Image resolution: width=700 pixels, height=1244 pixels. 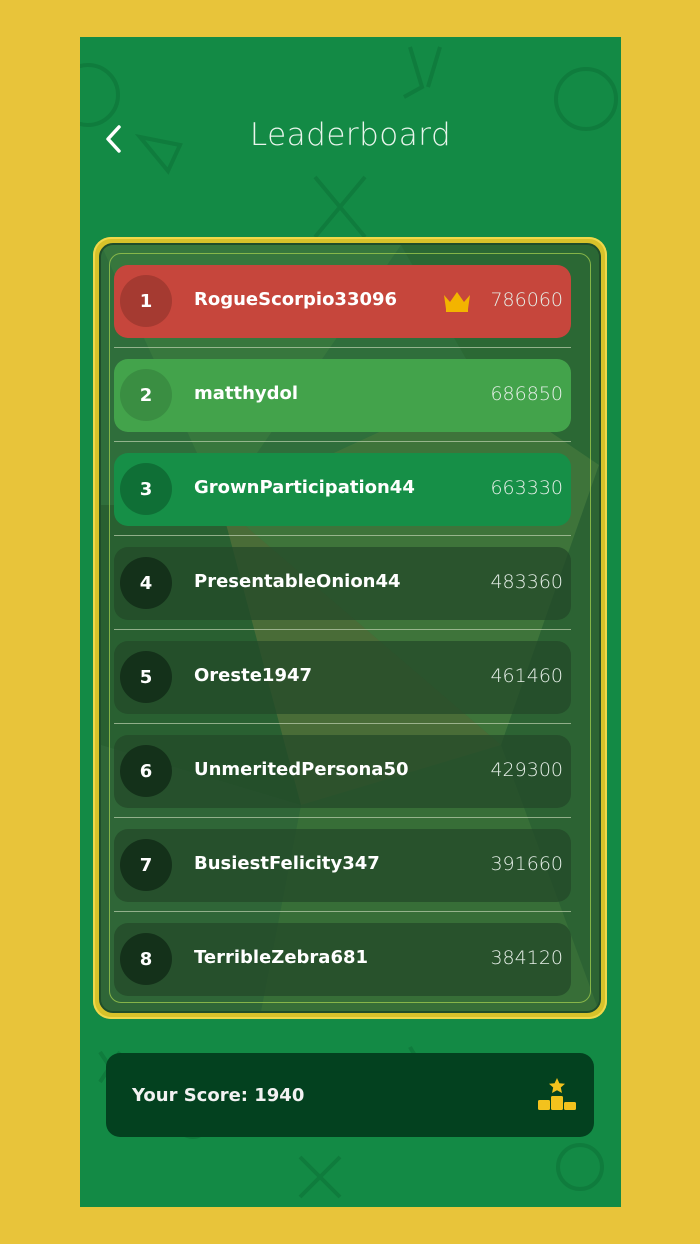 I want to click on player-name: matthydol, so click(x=246, y=393).